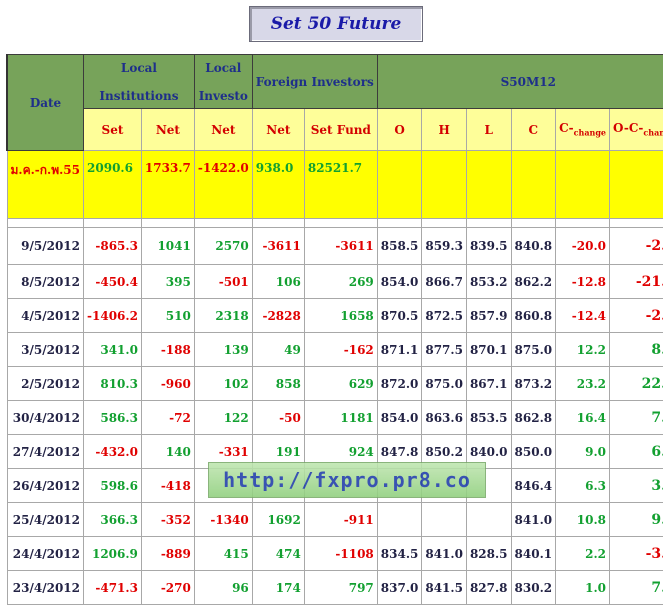  I want to click on cell-set-fund: -3611, so click(340, 246).